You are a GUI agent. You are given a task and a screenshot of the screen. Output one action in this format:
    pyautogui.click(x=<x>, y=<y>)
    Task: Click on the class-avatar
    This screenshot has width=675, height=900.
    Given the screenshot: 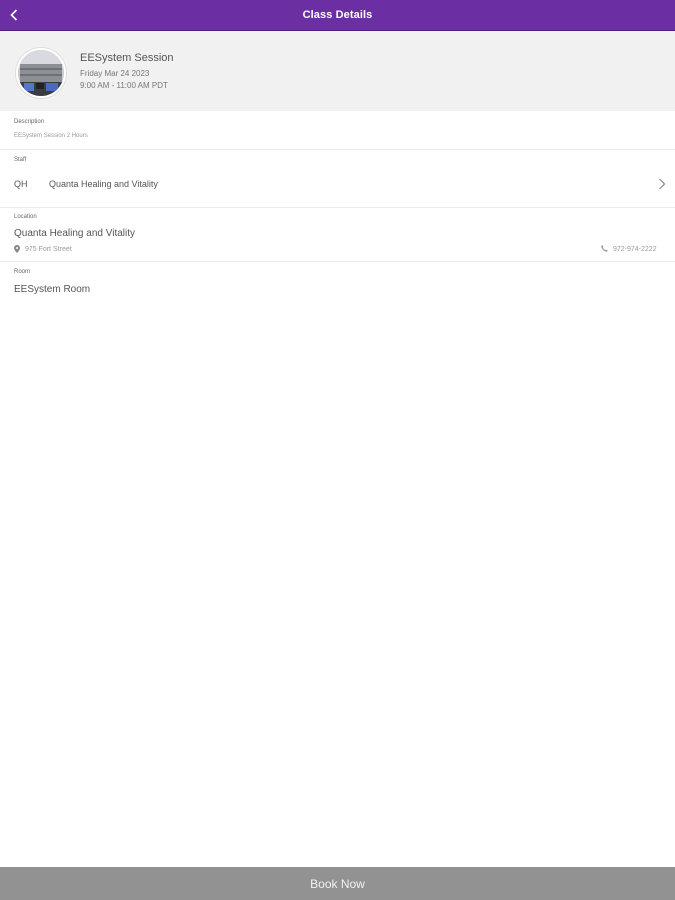 What is the action you would take?
    pyautogui.click(x=41, y=73)
    